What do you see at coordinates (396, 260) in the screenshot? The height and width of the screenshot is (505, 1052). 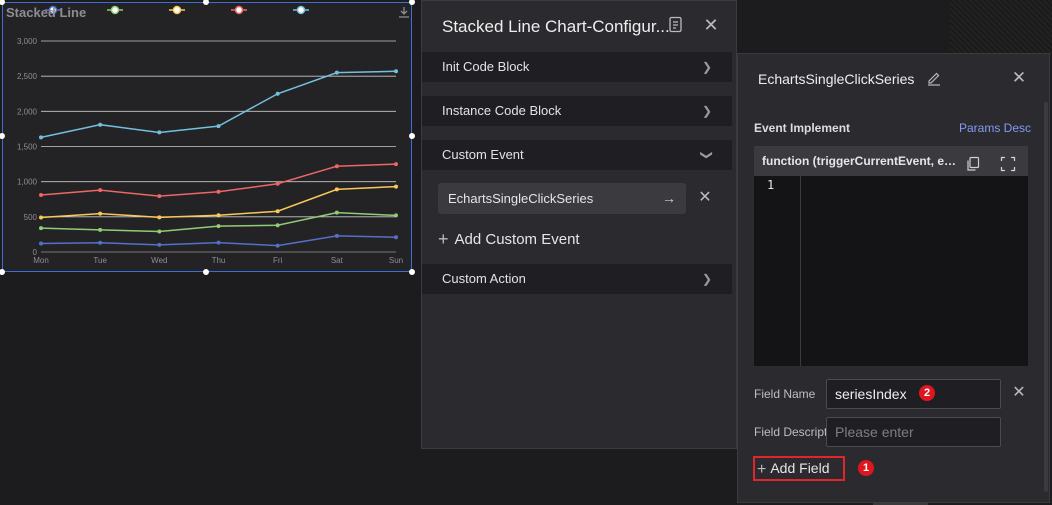 I see `x-tick-label: Sun` at bounding box center [396, 260].